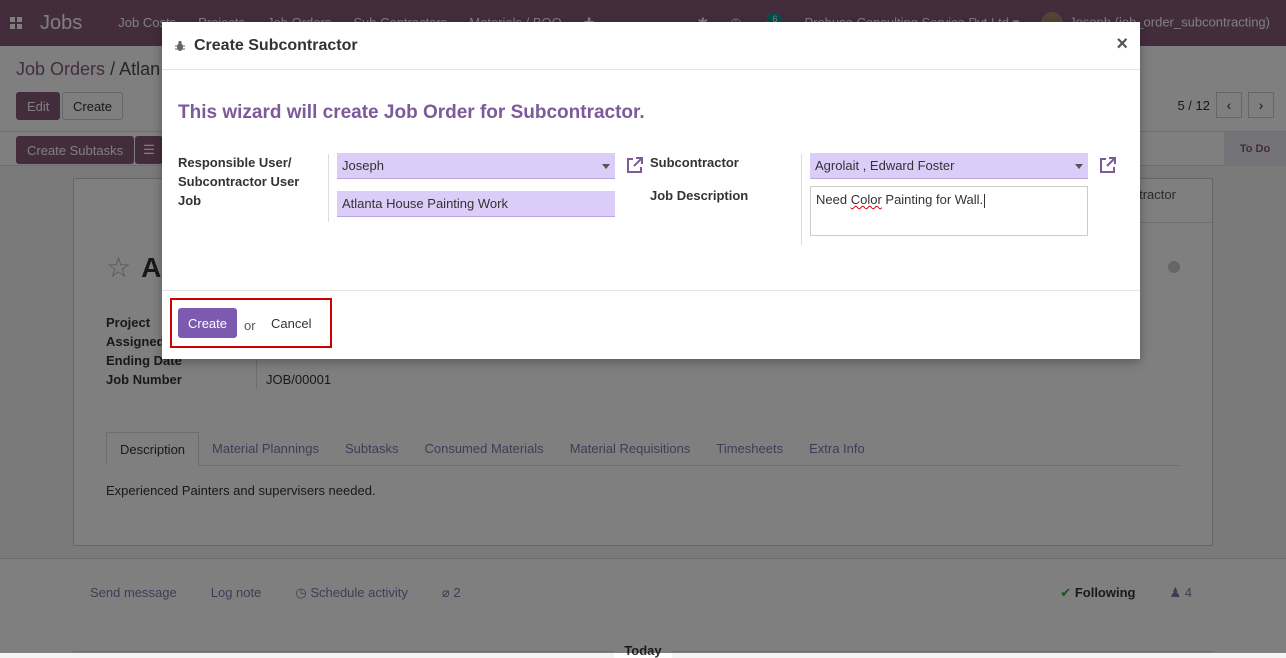 The width and height of the screenshot is (1286, 658). I want to click on or-label: or, so click(250, 325).